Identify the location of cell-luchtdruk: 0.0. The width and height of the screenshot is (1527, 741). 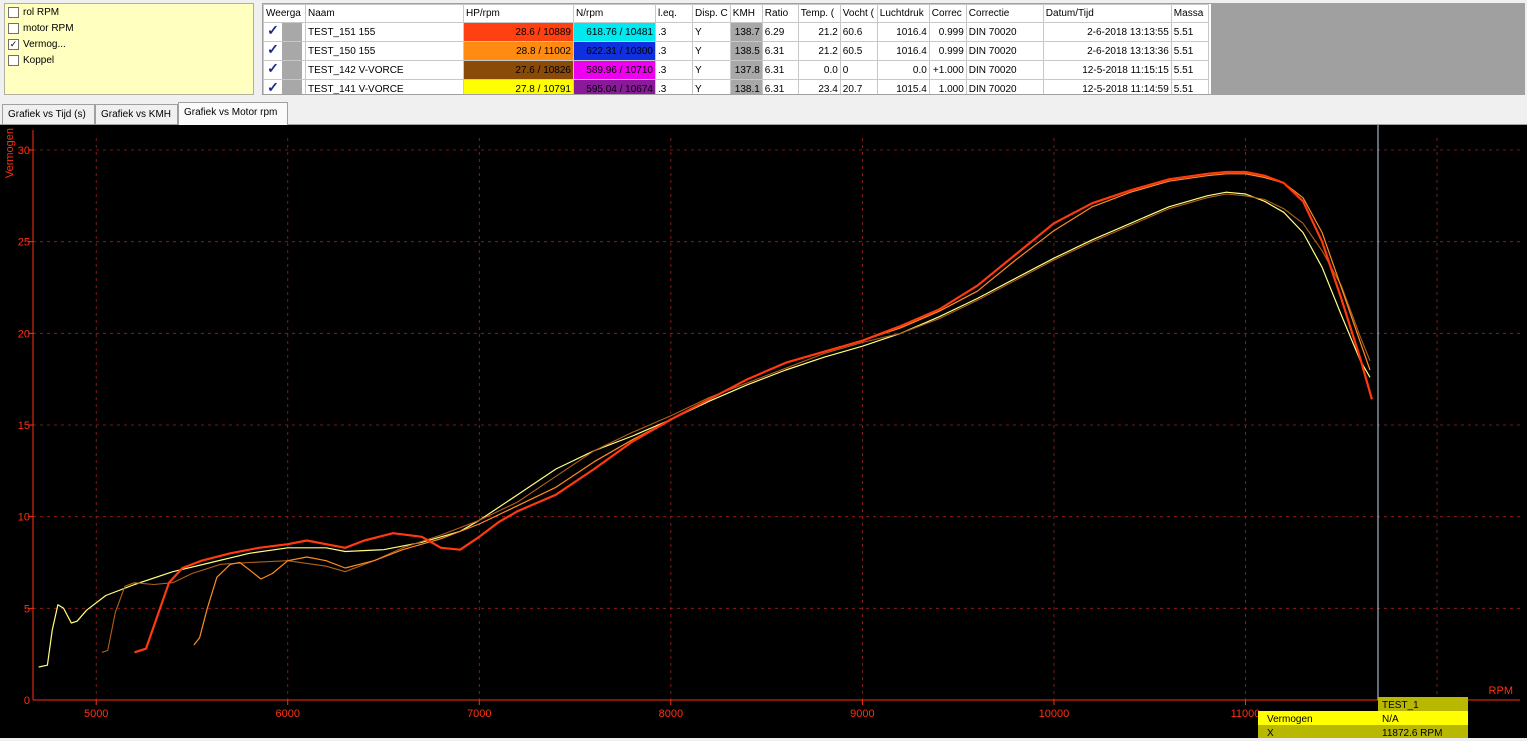
(903, 70).